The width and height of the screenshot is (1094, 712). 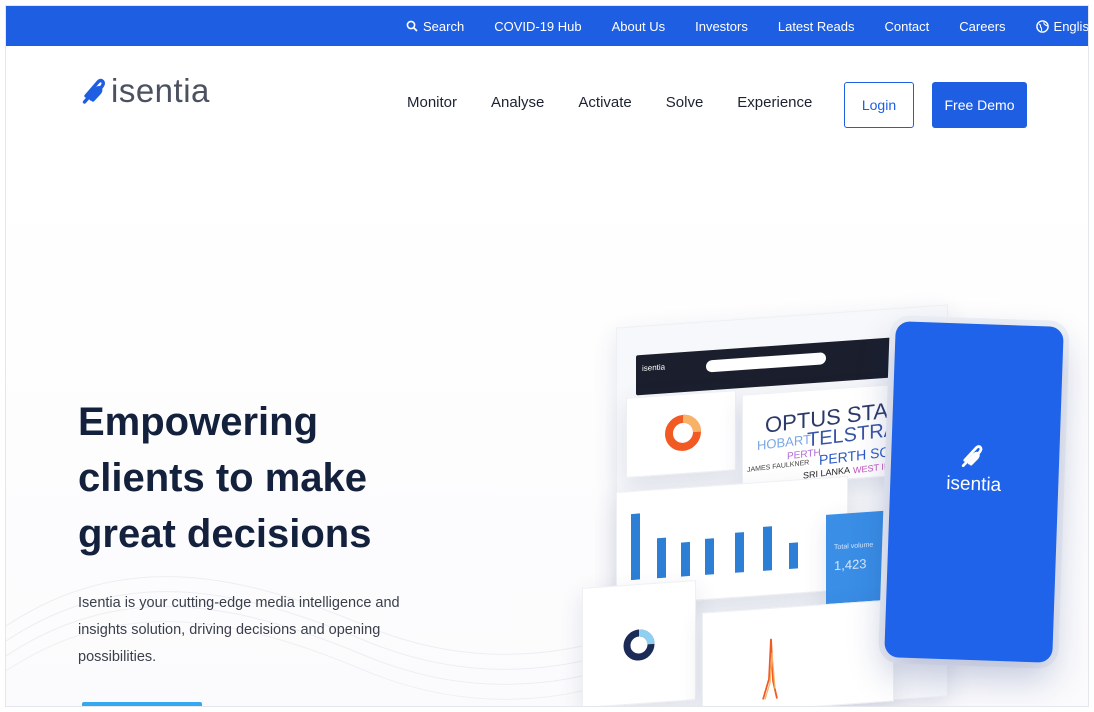 I want to click on nav-item-monitor: Monitor, so click(x=432, y=102).